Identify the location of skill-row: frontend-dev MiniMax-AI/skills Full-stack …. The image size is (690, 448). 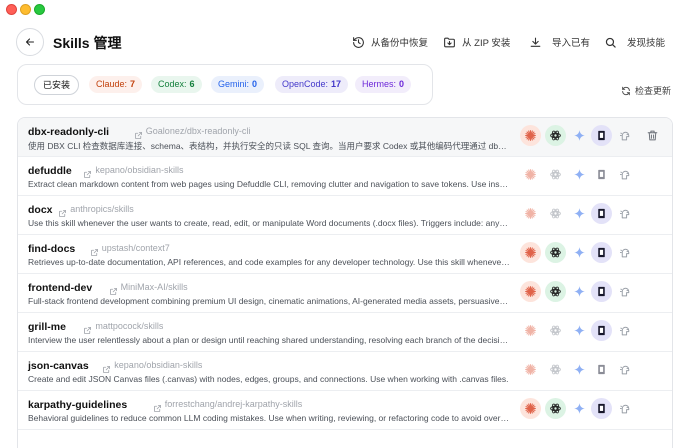
(345, 293).